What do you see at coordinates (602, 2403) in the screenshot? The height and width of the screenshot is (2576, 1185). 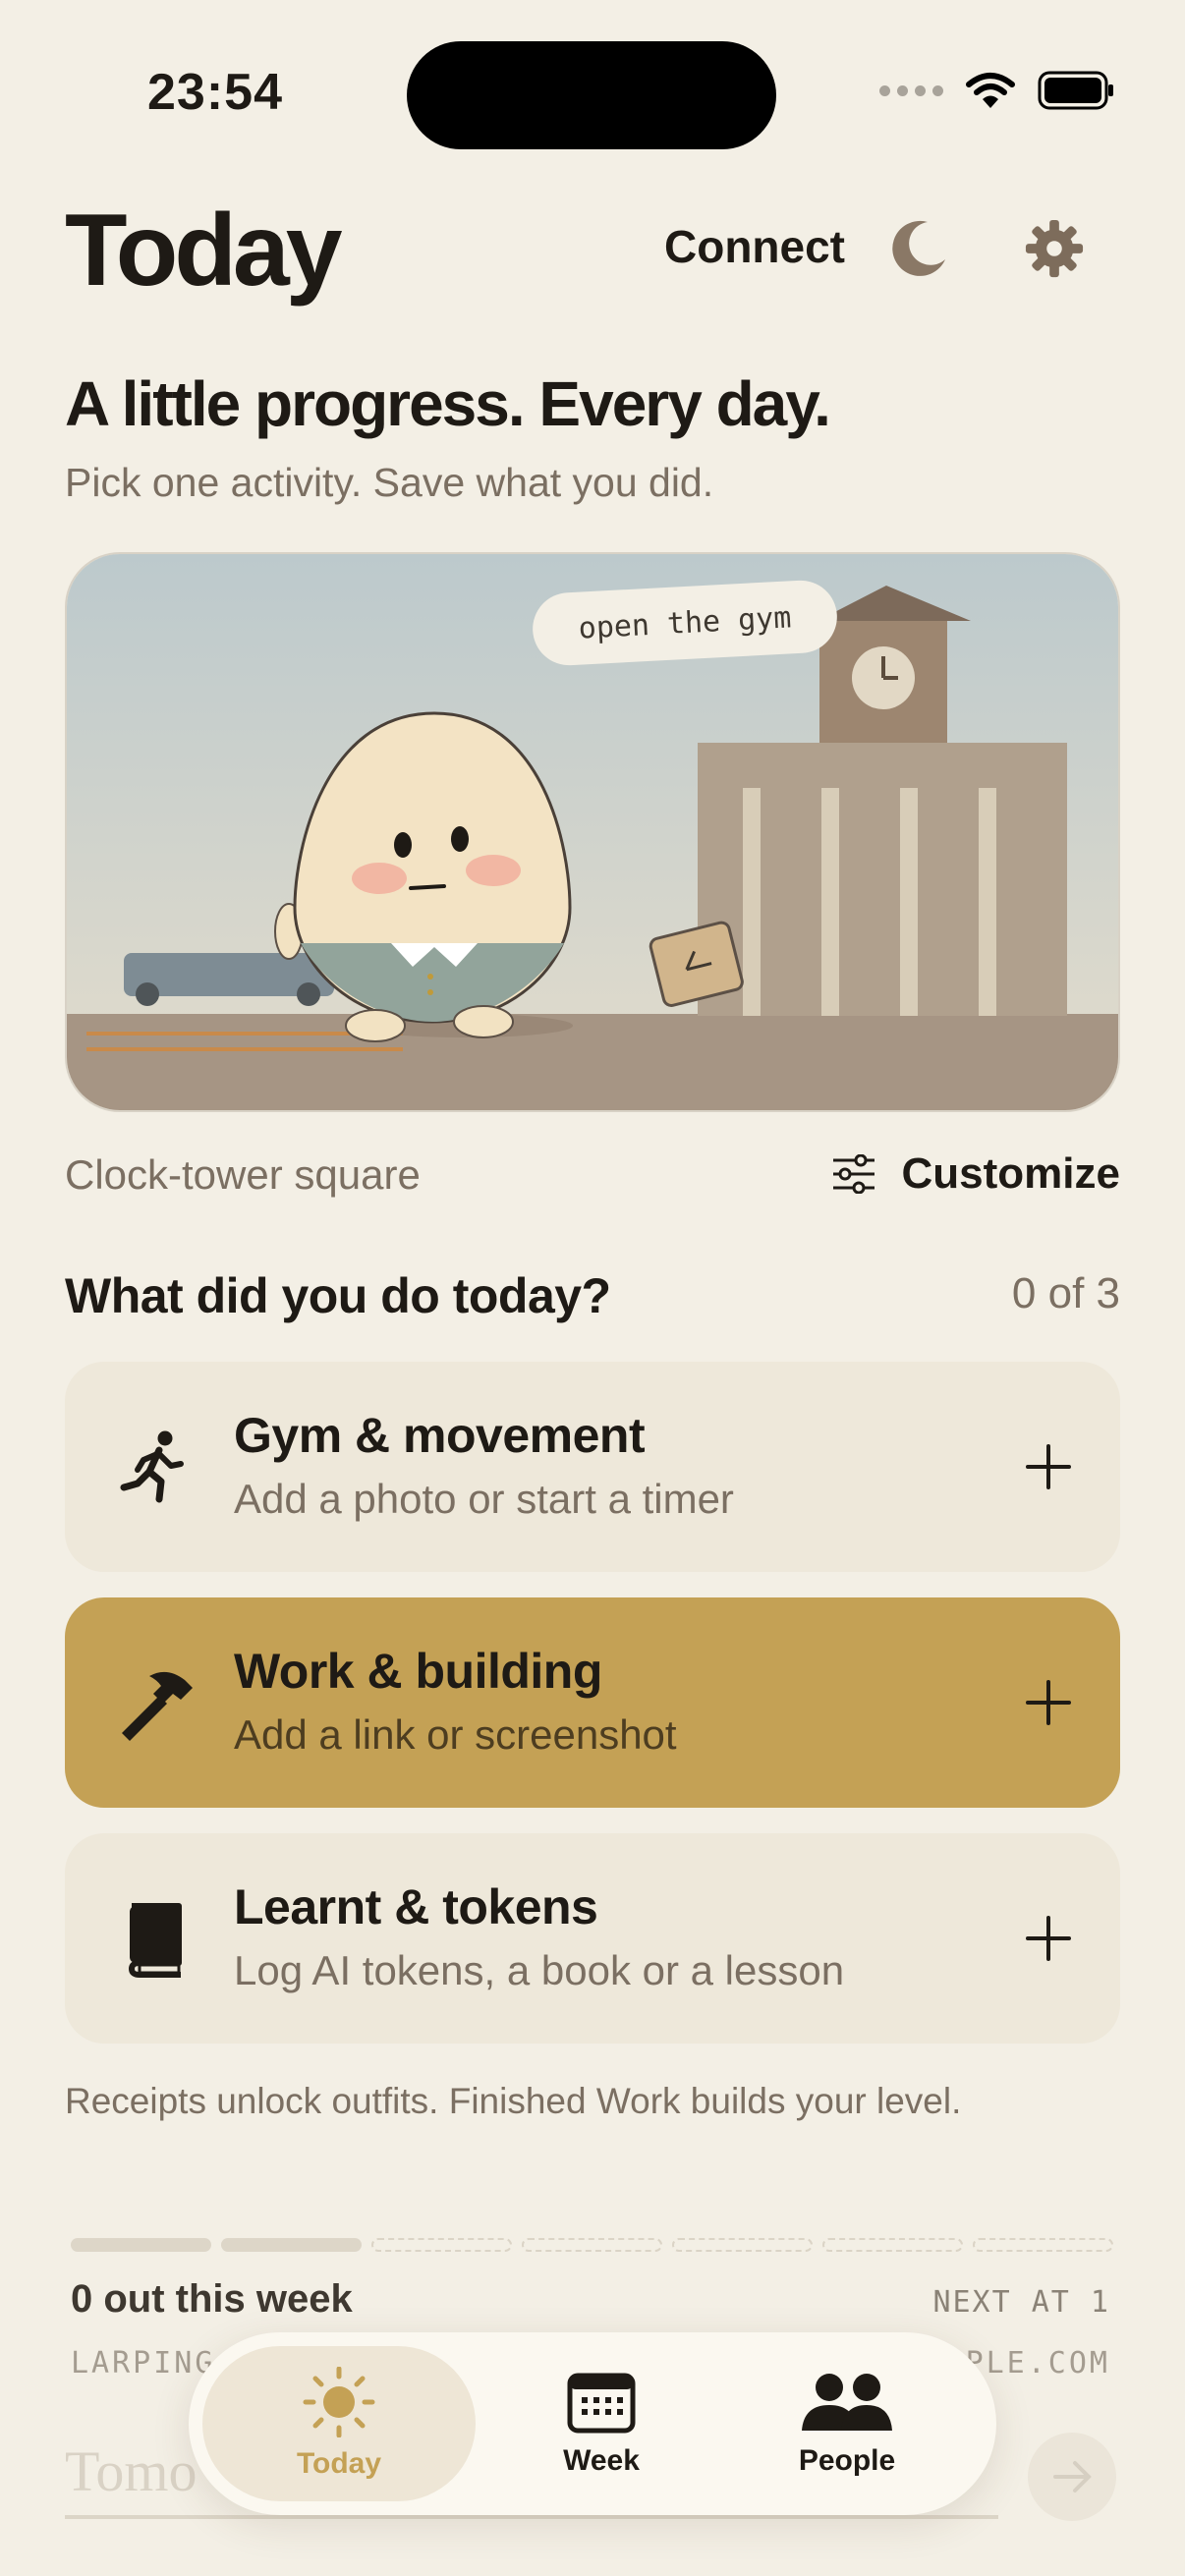 I see `calendar-icon` at bounding box center [602, 2403].